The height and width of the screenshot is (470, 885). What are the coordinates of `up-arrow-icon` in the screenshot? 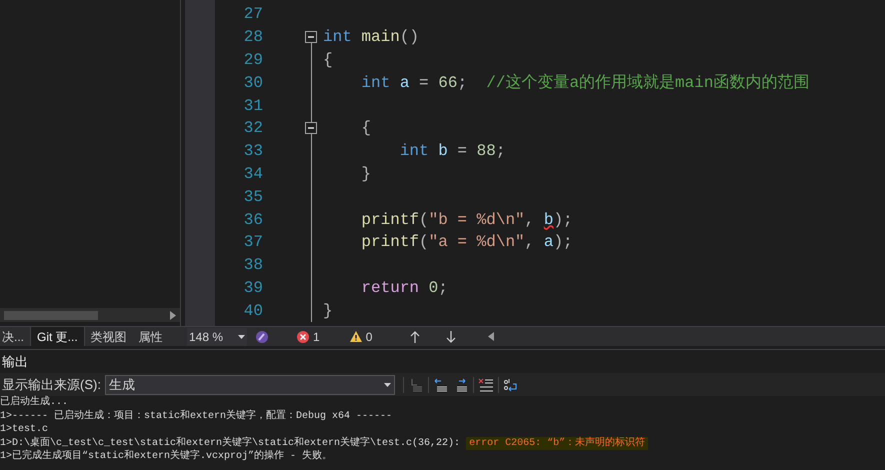 It's located at (415, 336).